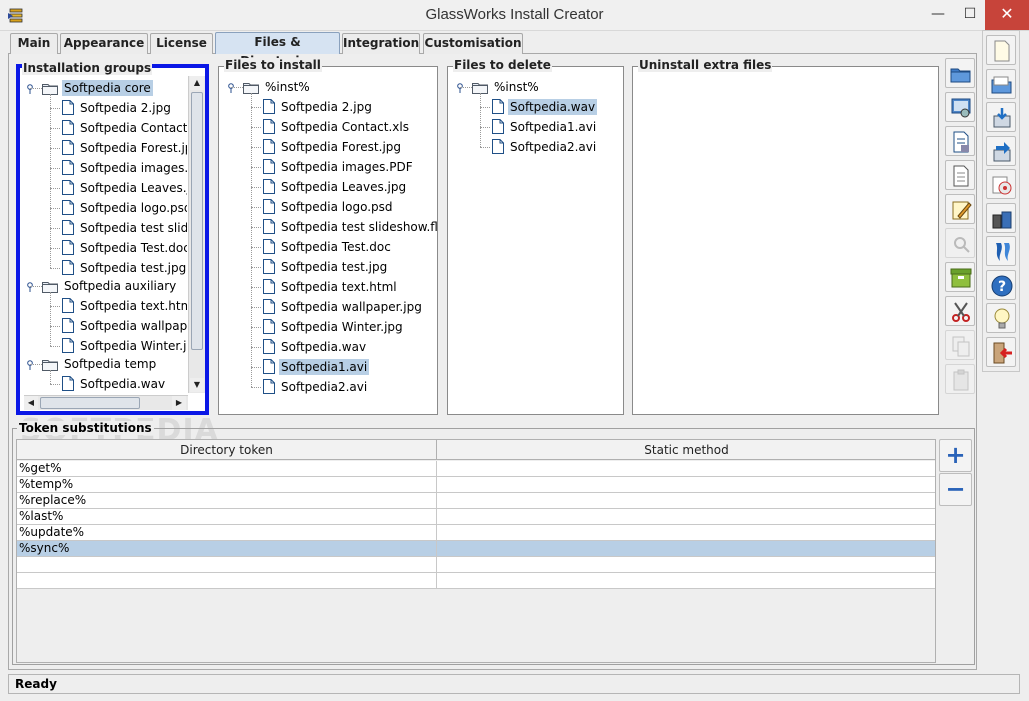 This screenshot has height=701, width=1029. What do you see at coordinates (1001, 251) in the screenshot?
I see `test-install-button` at bounding box center [1001, 251].